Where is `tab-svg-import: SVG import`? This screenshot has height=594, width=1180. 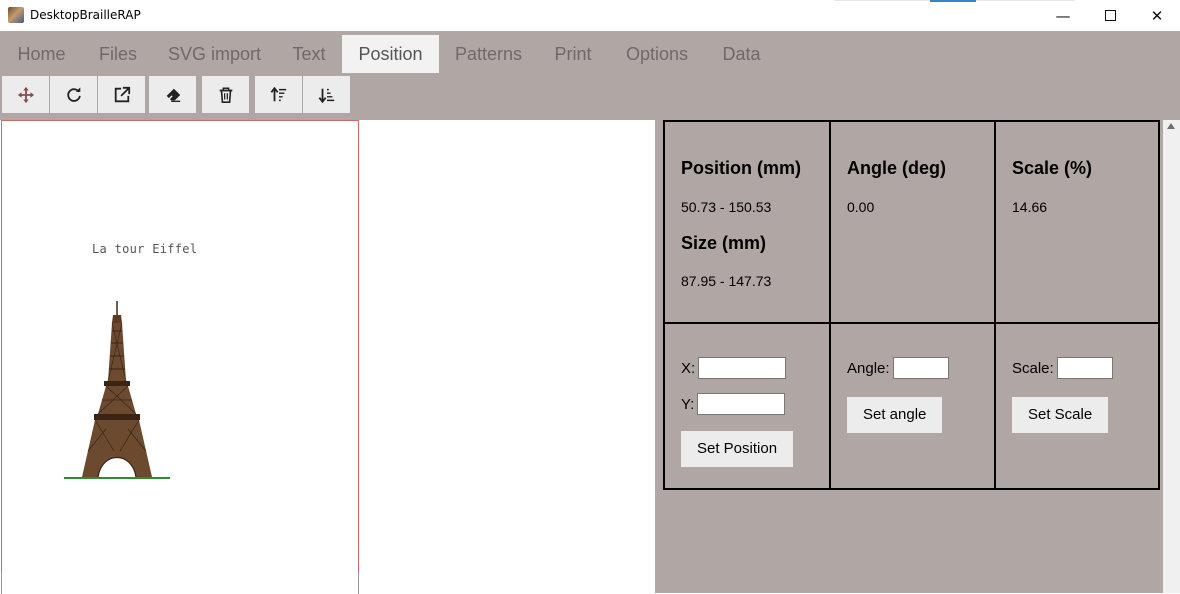
tab-svg-import: SVG import is located at coordinates (214, 54).